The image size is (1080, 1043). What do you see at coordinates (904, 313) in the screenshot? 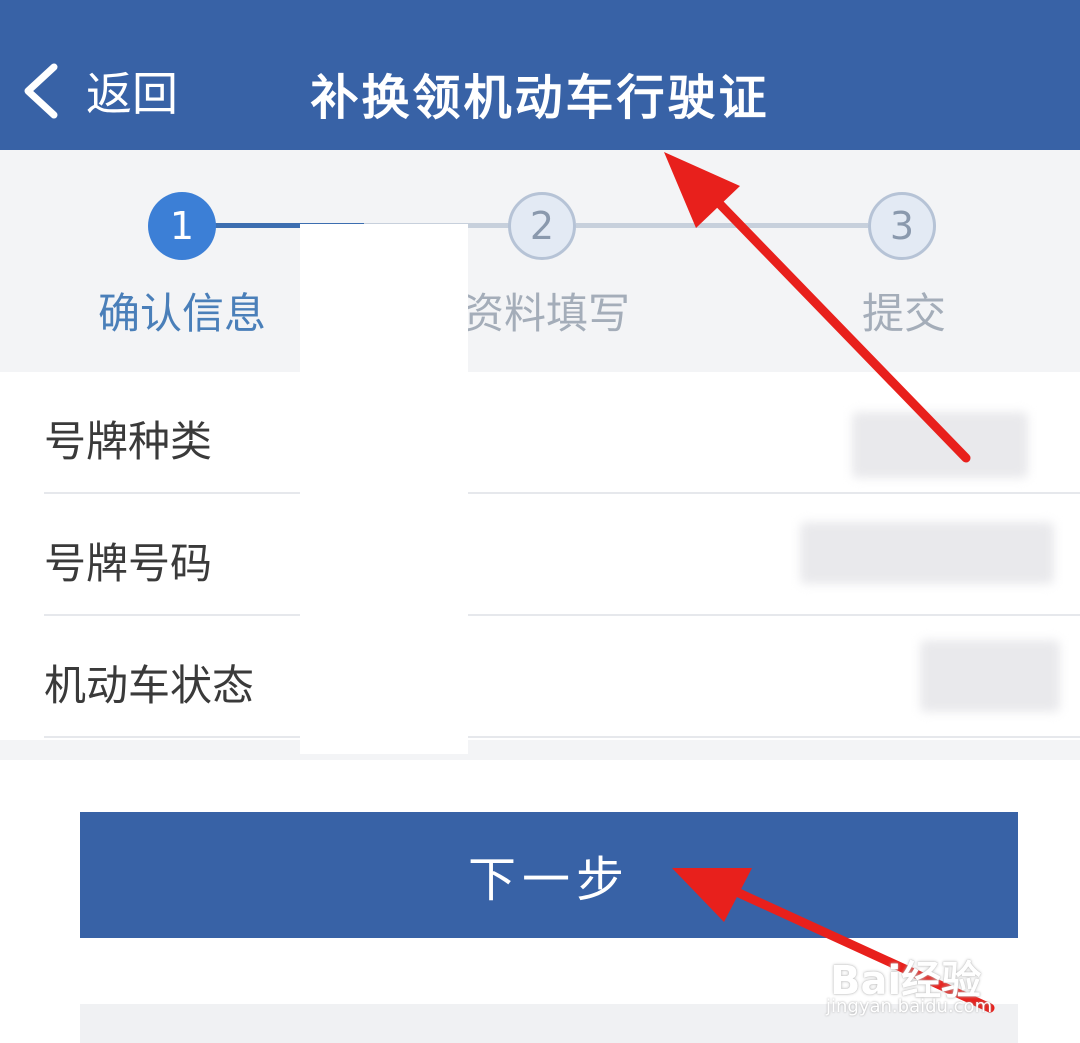
I see `step-3-label: 提交` at bounding box center [904, 313].